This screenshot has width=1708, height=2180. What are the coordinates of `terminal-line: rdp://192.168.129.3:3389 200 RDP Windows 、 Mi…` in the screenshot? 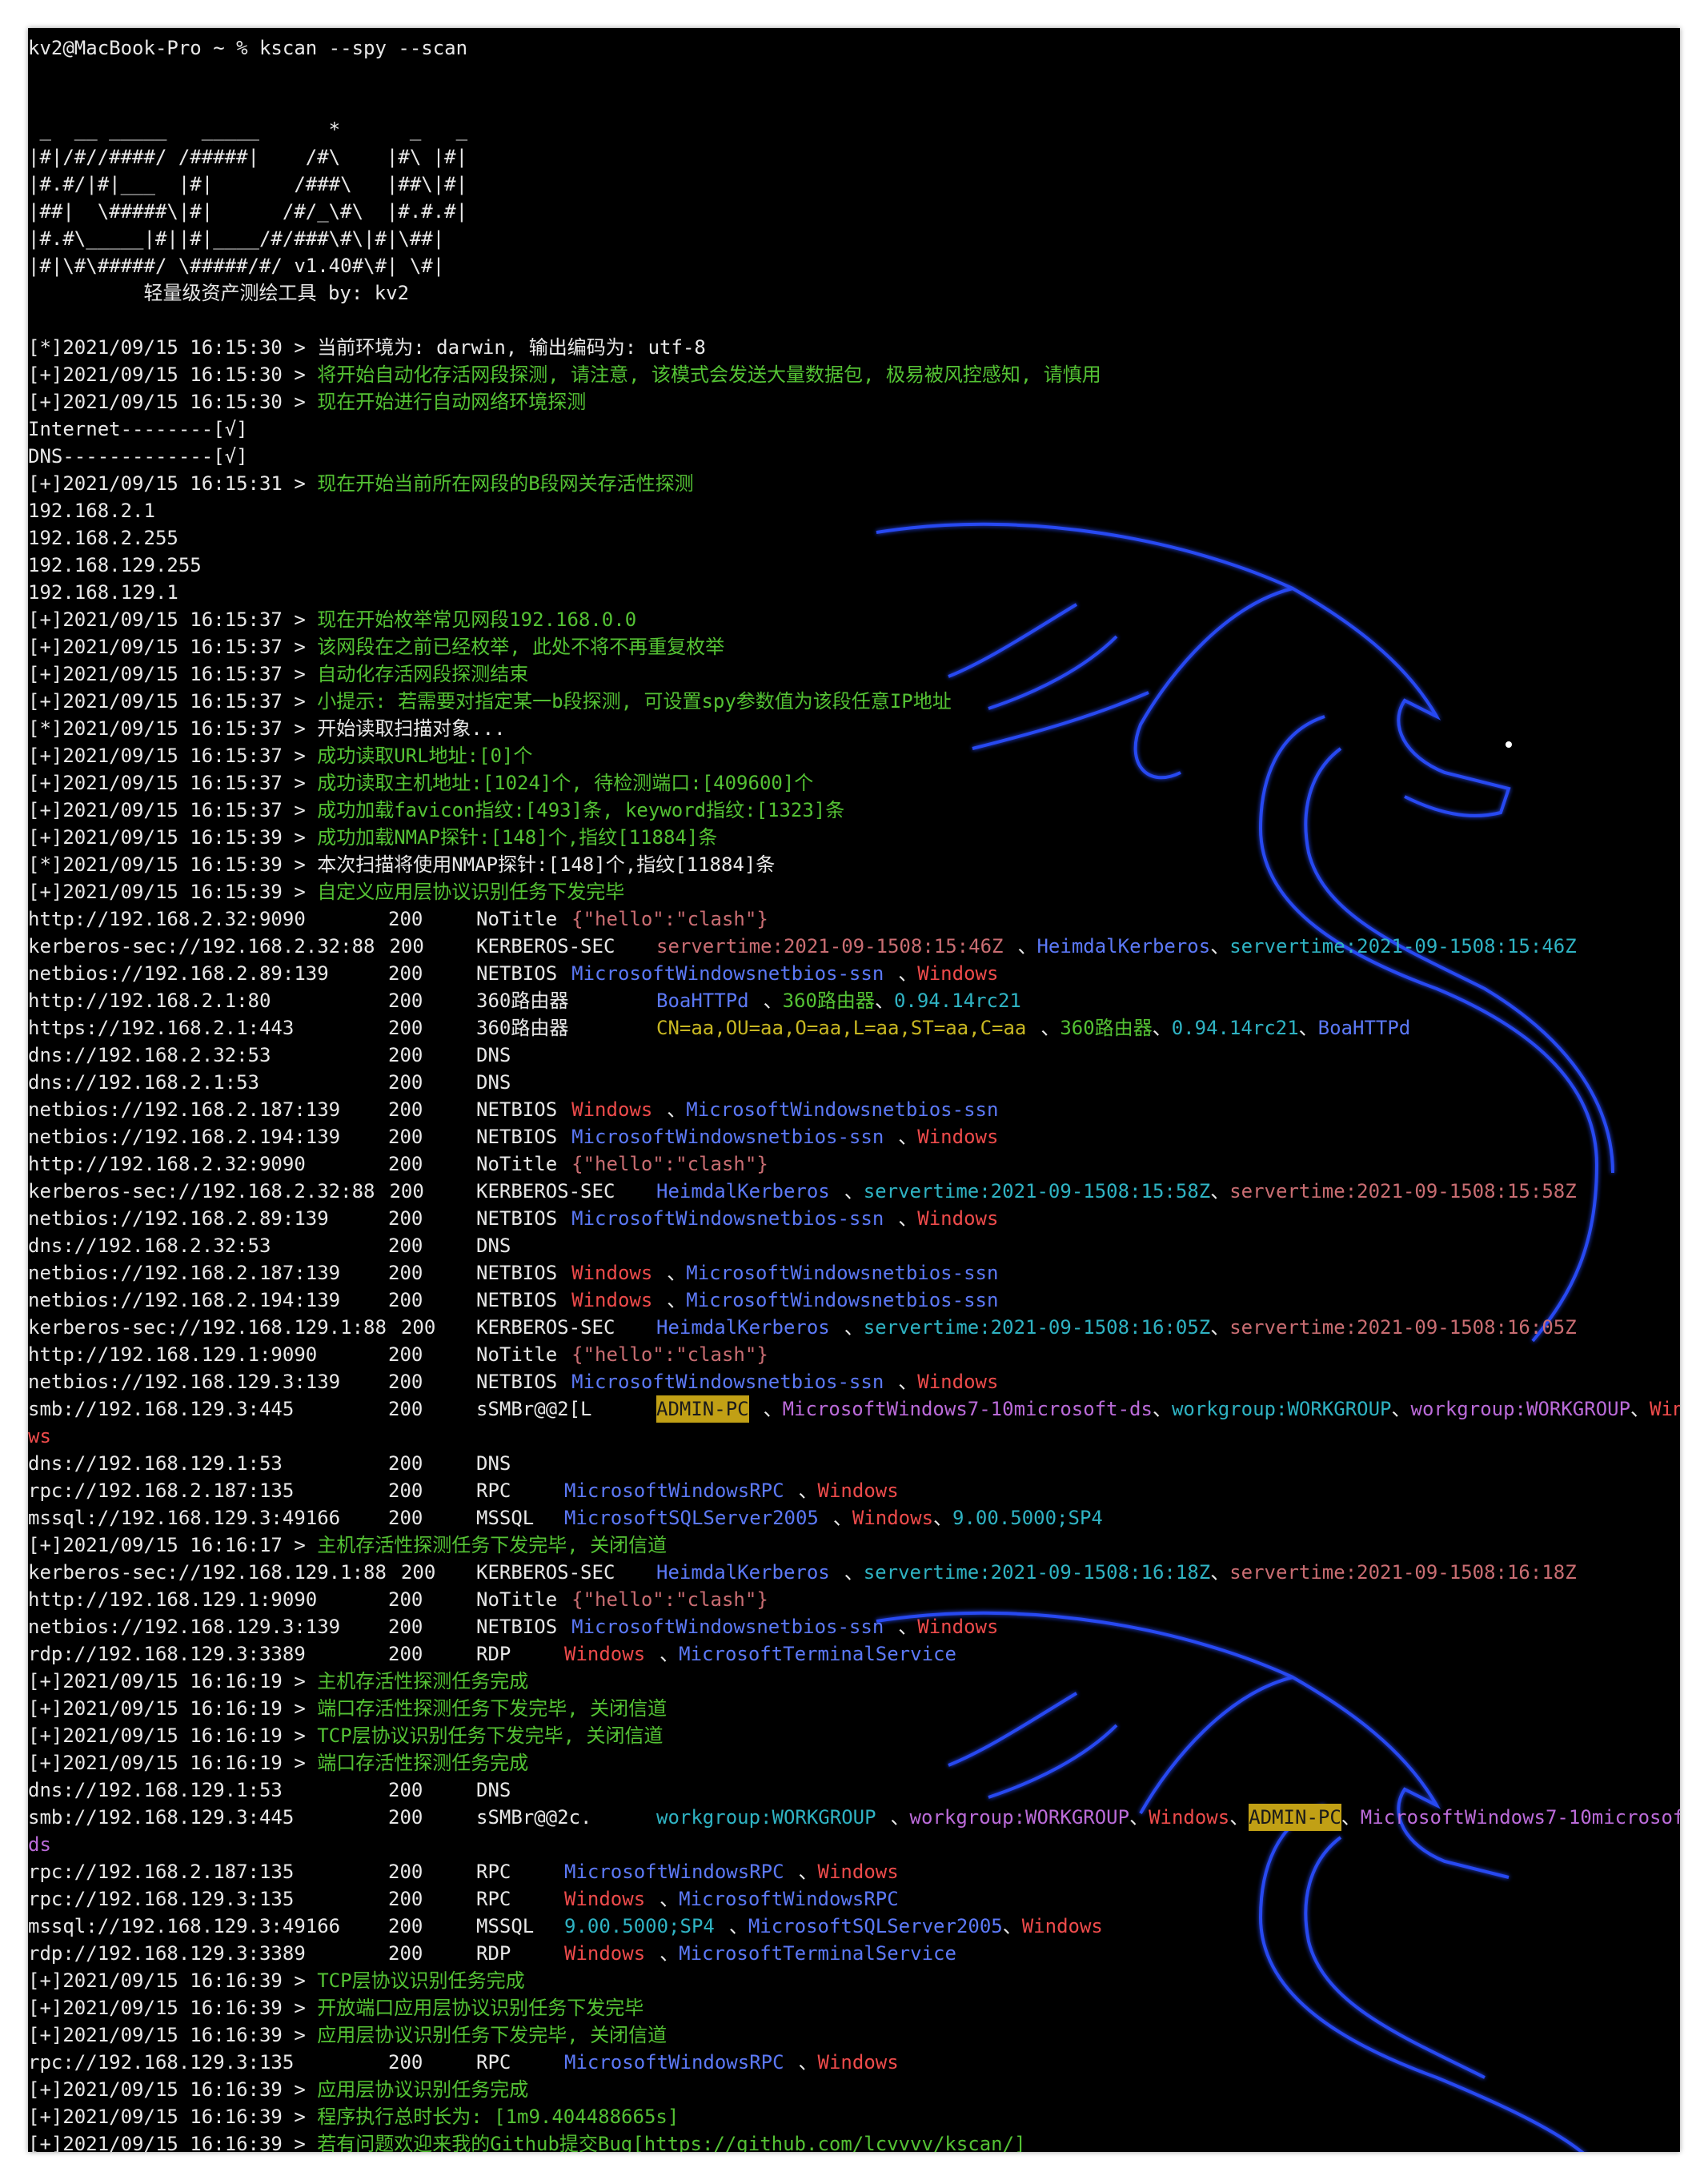 It's located at (854, 1654).